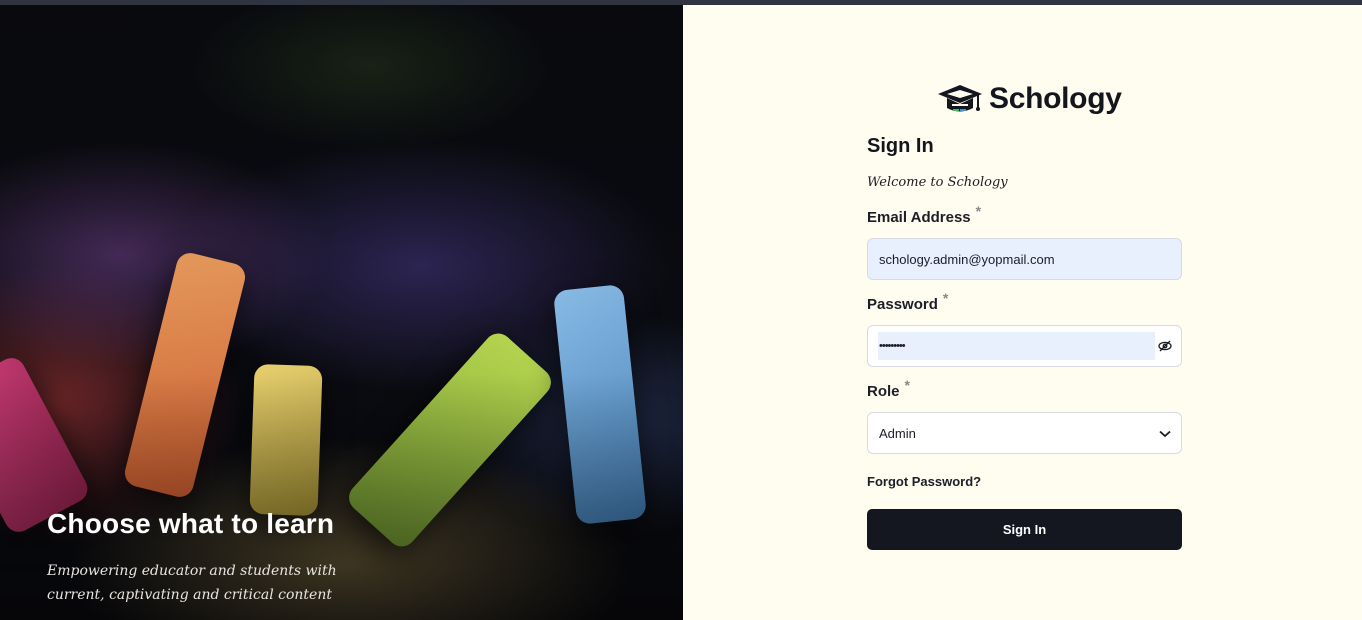 This screenshot has height=620, width=1362. What do you see at coordinates (1024, 388) in the screenshot?
I see `role-label: Role *` at bounding box center [1024, 388].